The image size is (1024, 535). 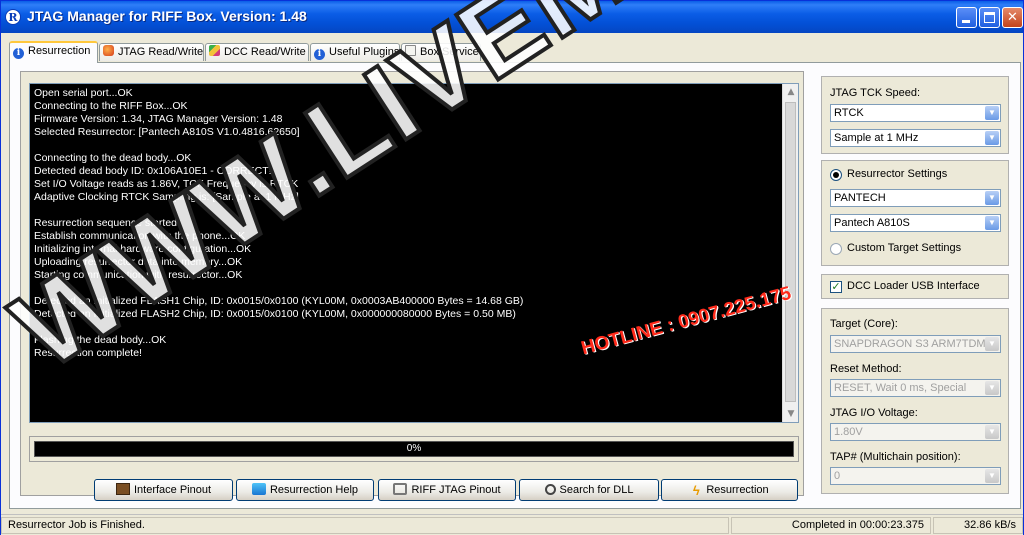 I want to click on io-voltage-value: 1.80V, so click(x=848, y=432).